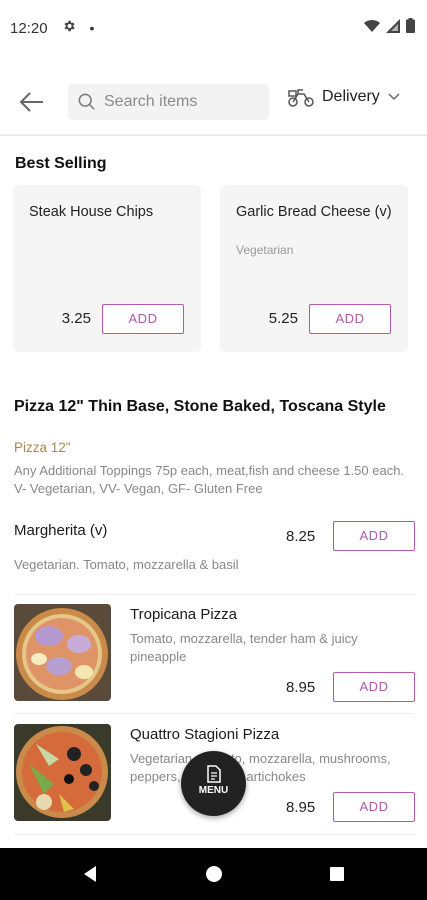 Image resolution: width=427 pixels, height=900 pixels. I want to click on product-tag: Vegetarian, so click(265, 250).